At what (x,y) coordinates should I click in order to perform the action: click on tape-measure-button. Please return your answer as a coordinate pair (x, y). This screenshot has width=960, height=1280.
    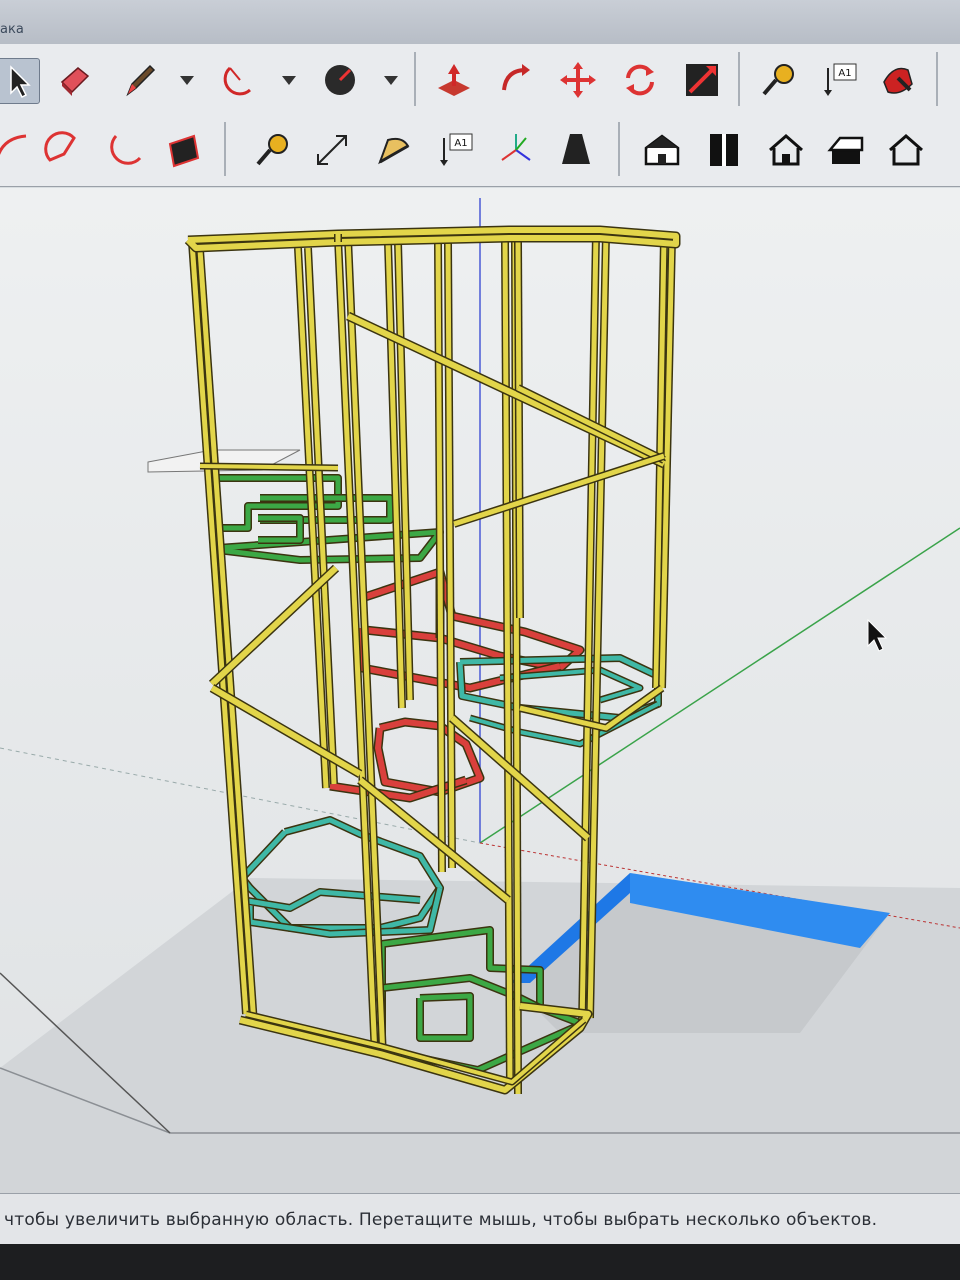
    Looking at the image, I should click on (272, 150).